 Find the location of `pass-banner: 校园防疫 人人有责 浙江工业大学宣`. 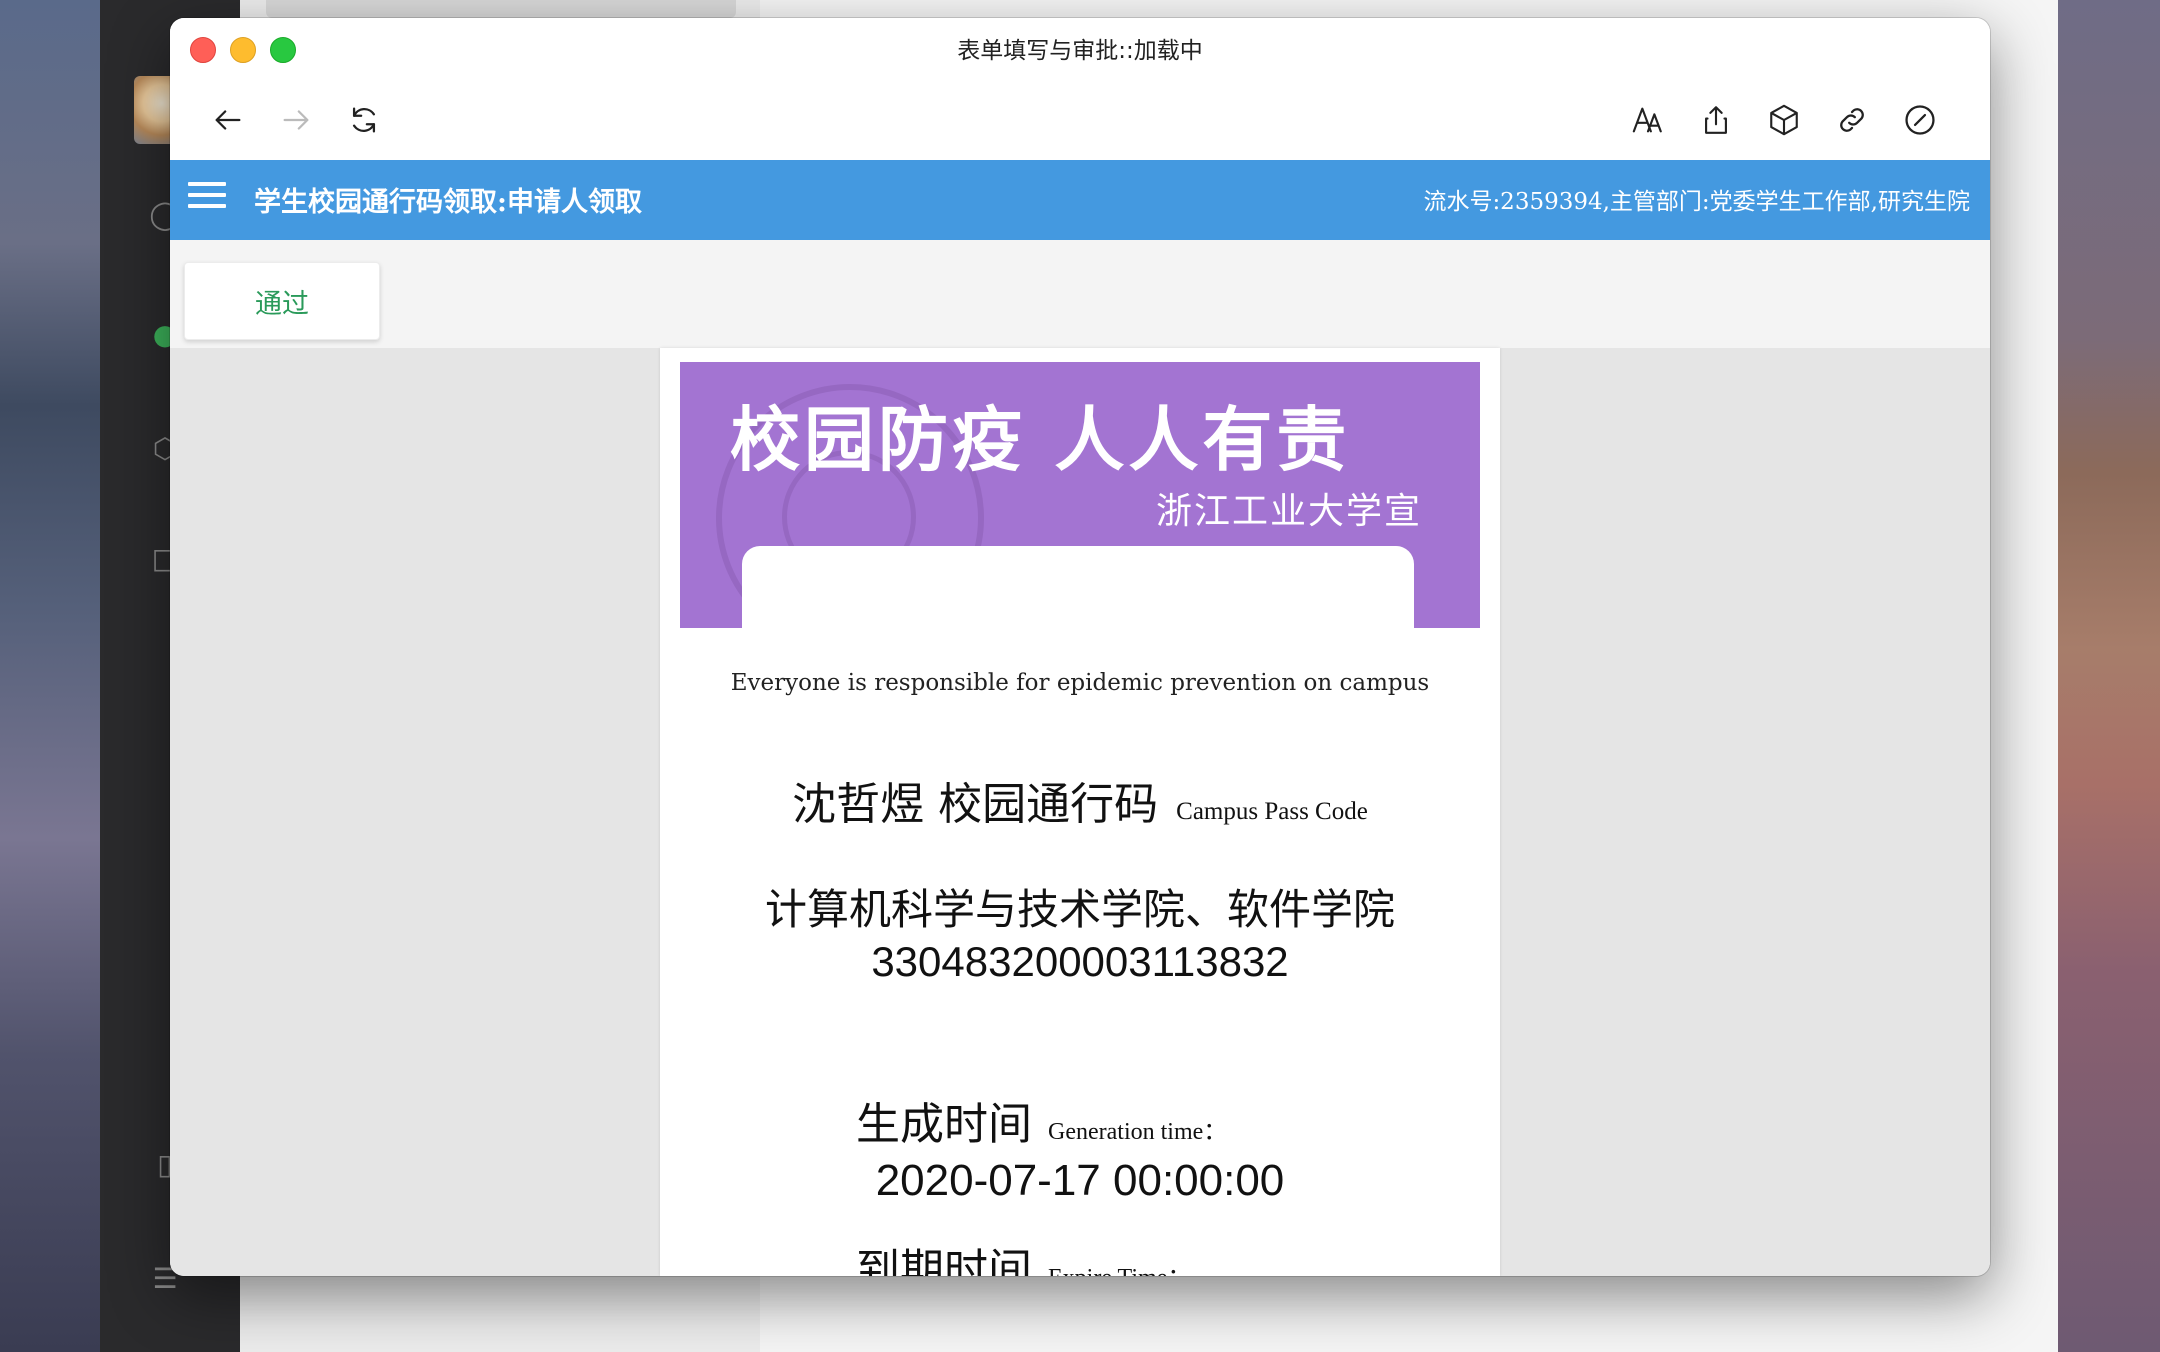

pass-banner: 校园防疫 人人有责 浙江工业大学宣 is located at coordinates (1080, 495).